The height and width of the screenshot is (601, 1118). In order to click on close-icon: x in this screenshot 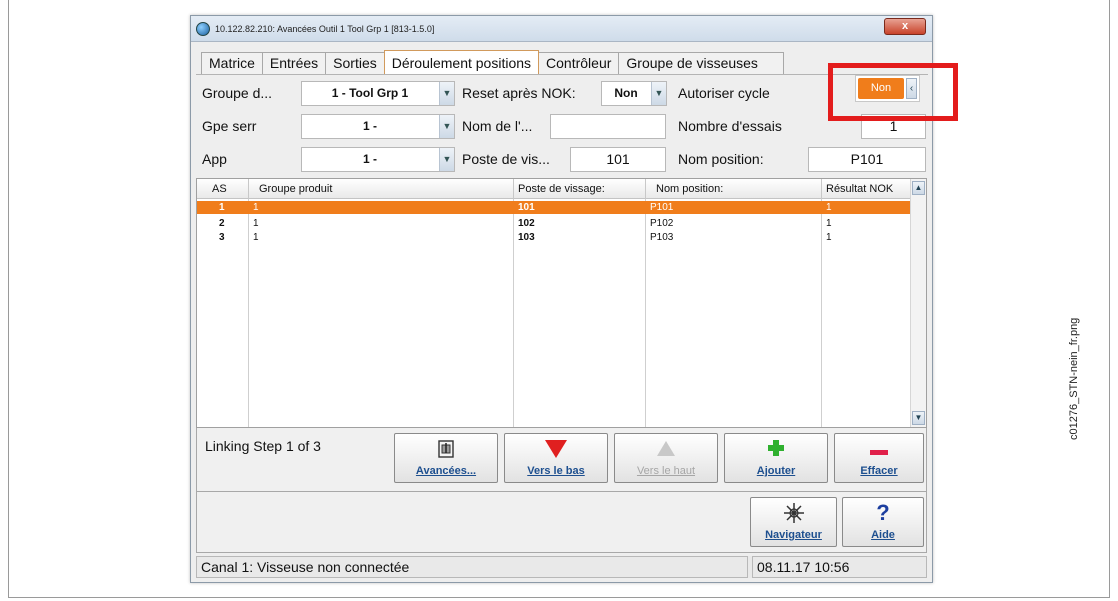, I will do `click(905, 26)`.